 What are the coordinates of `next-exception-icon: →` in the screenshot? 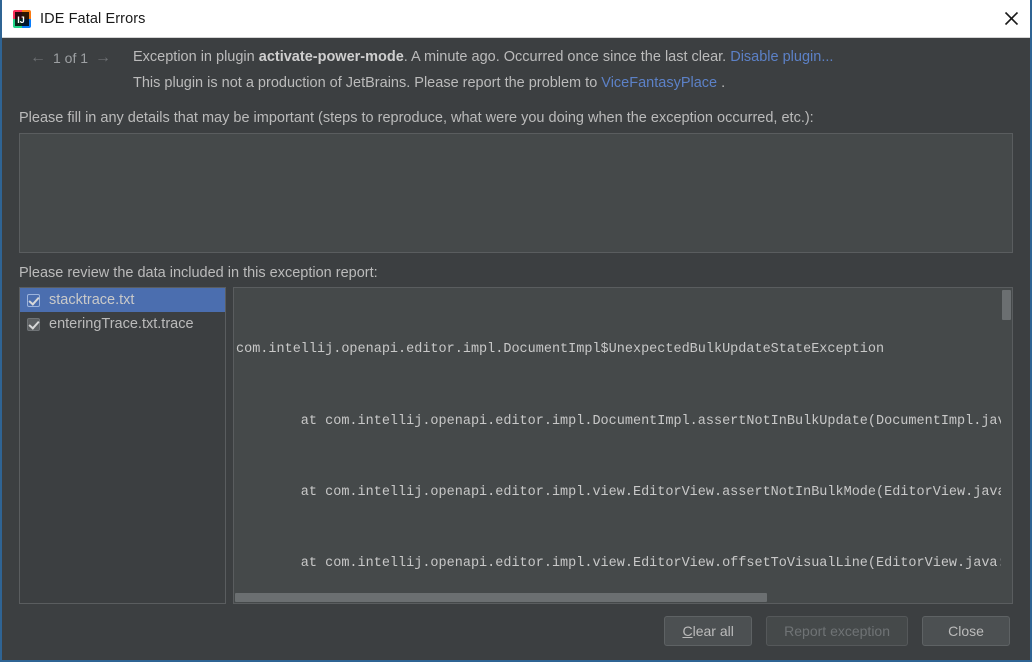 It's located at (103, 58).